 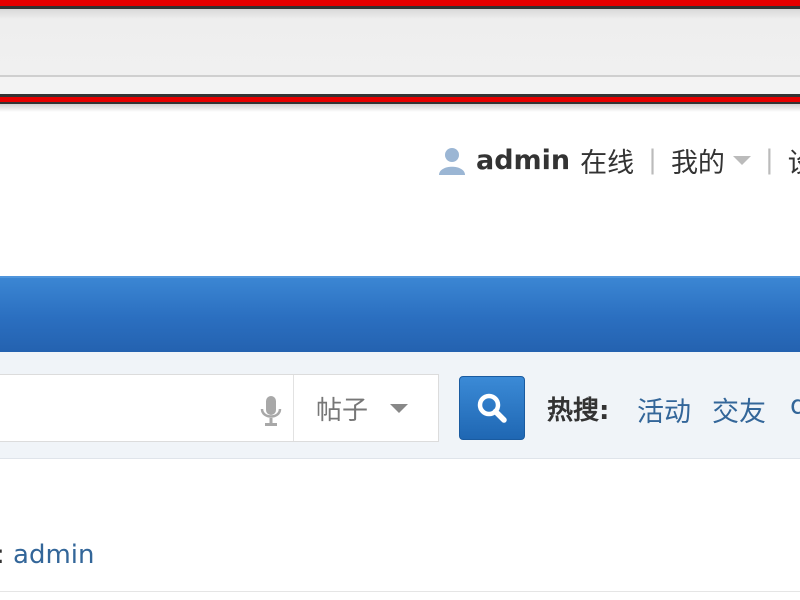 What do you see at coordinates (271, 411) in the screenshot?
I see `microphone-icon` at bounding box center [271, 411].